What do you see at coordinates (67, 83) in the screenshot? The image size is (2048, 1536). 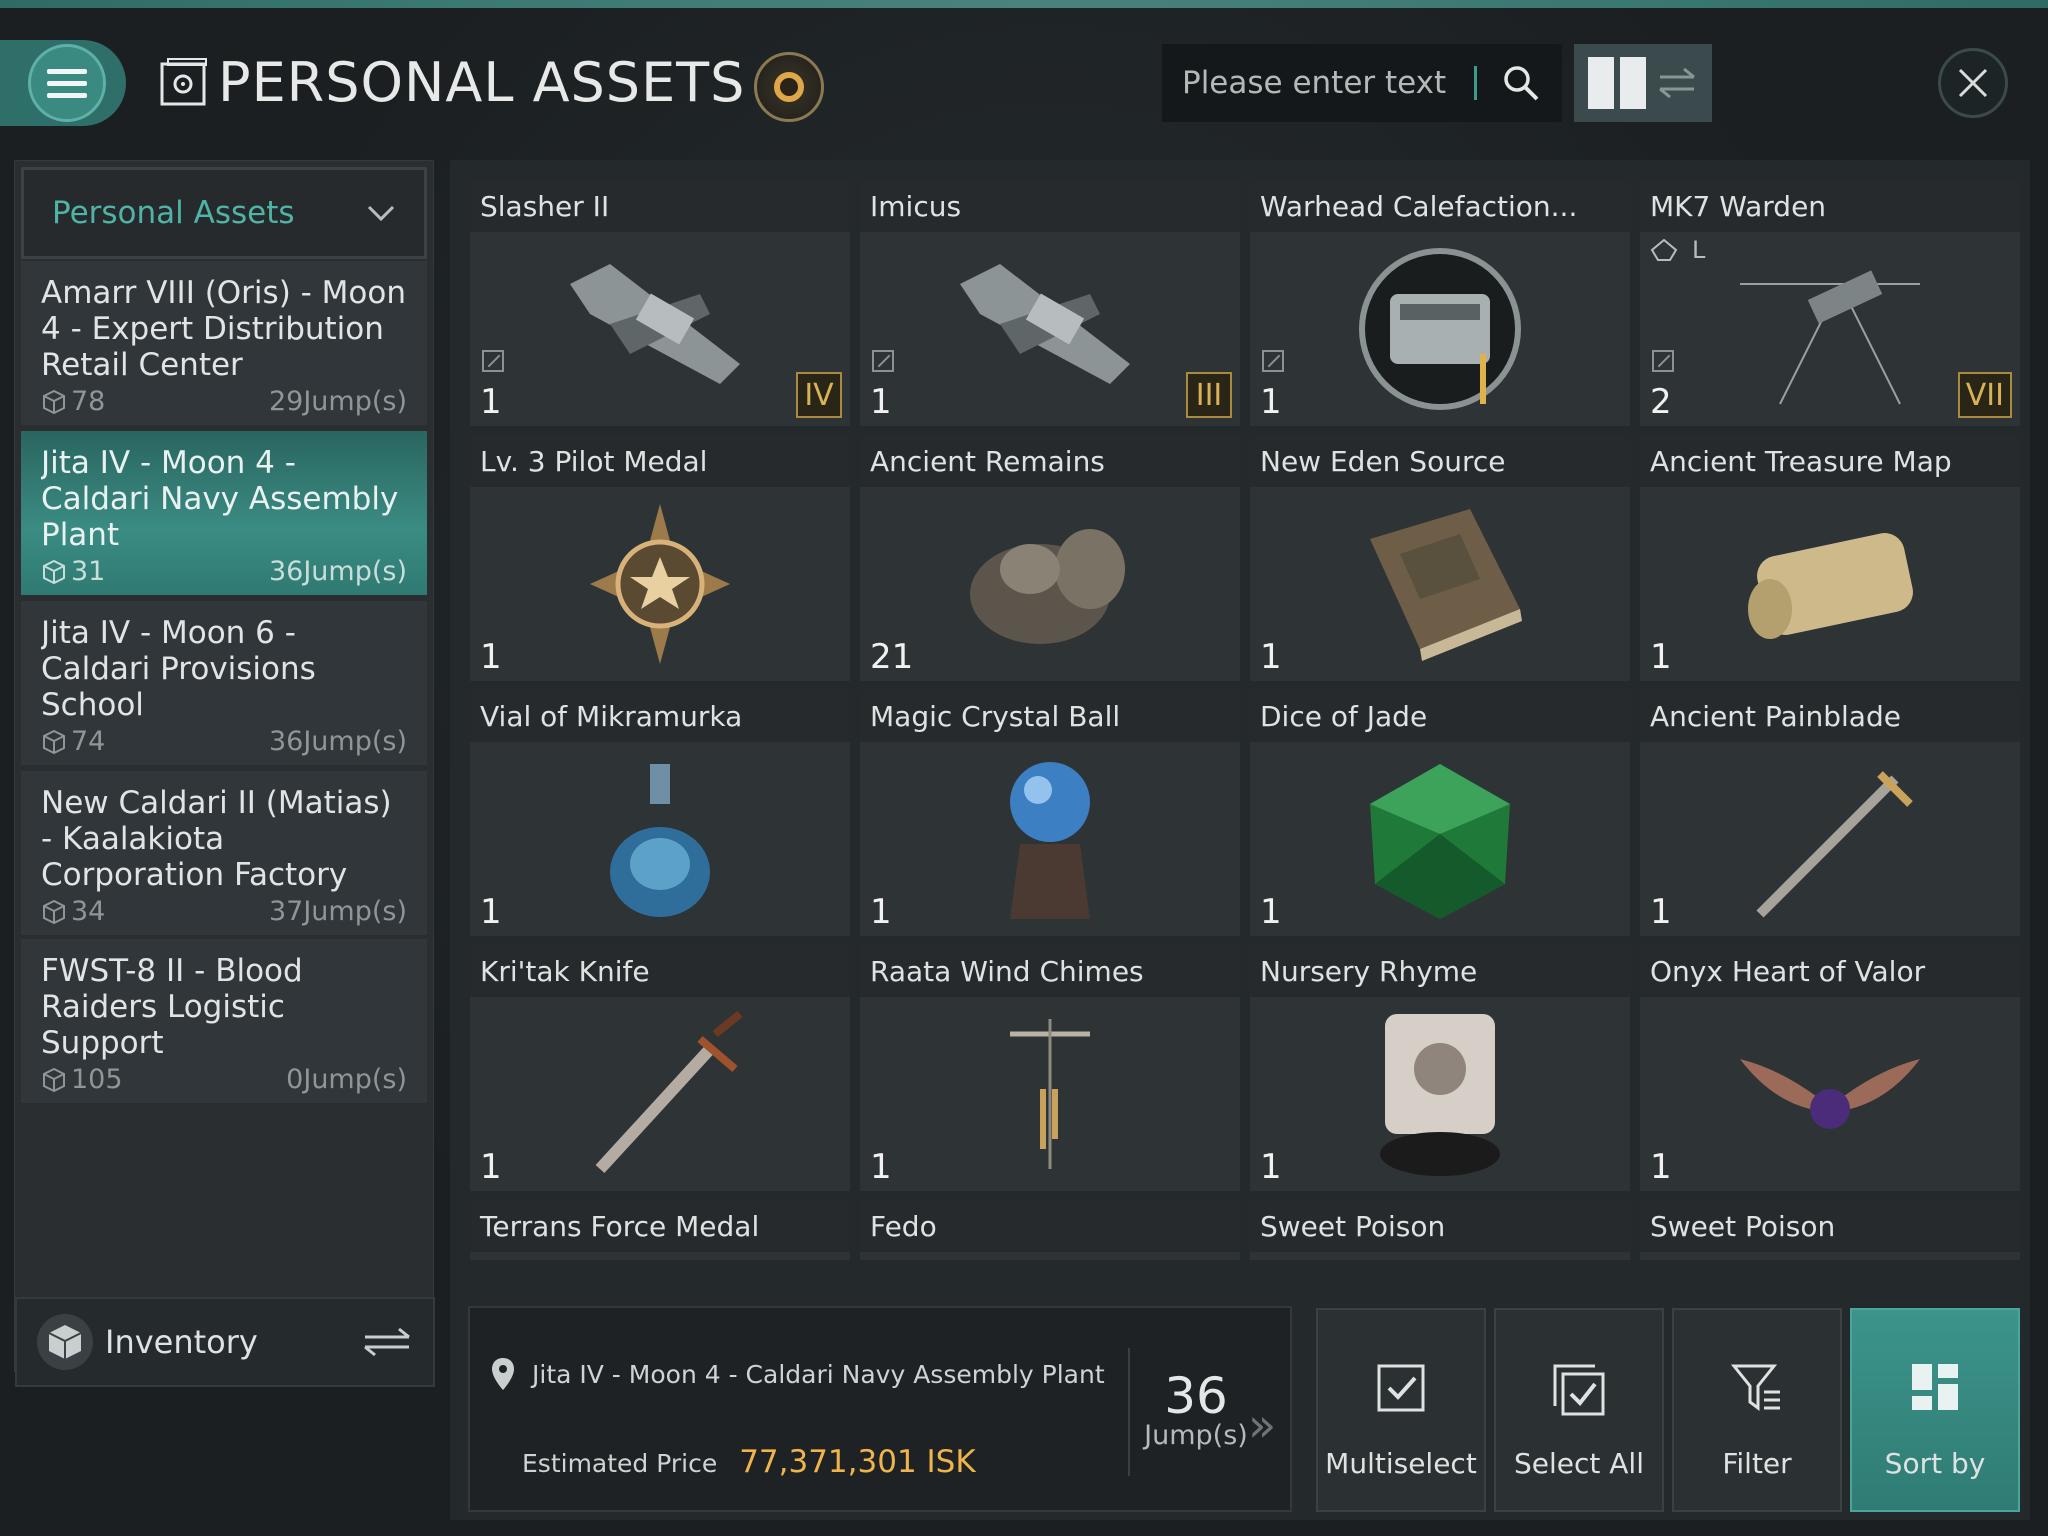 I see `hamburger-icon` at bounding box center [67, 83].